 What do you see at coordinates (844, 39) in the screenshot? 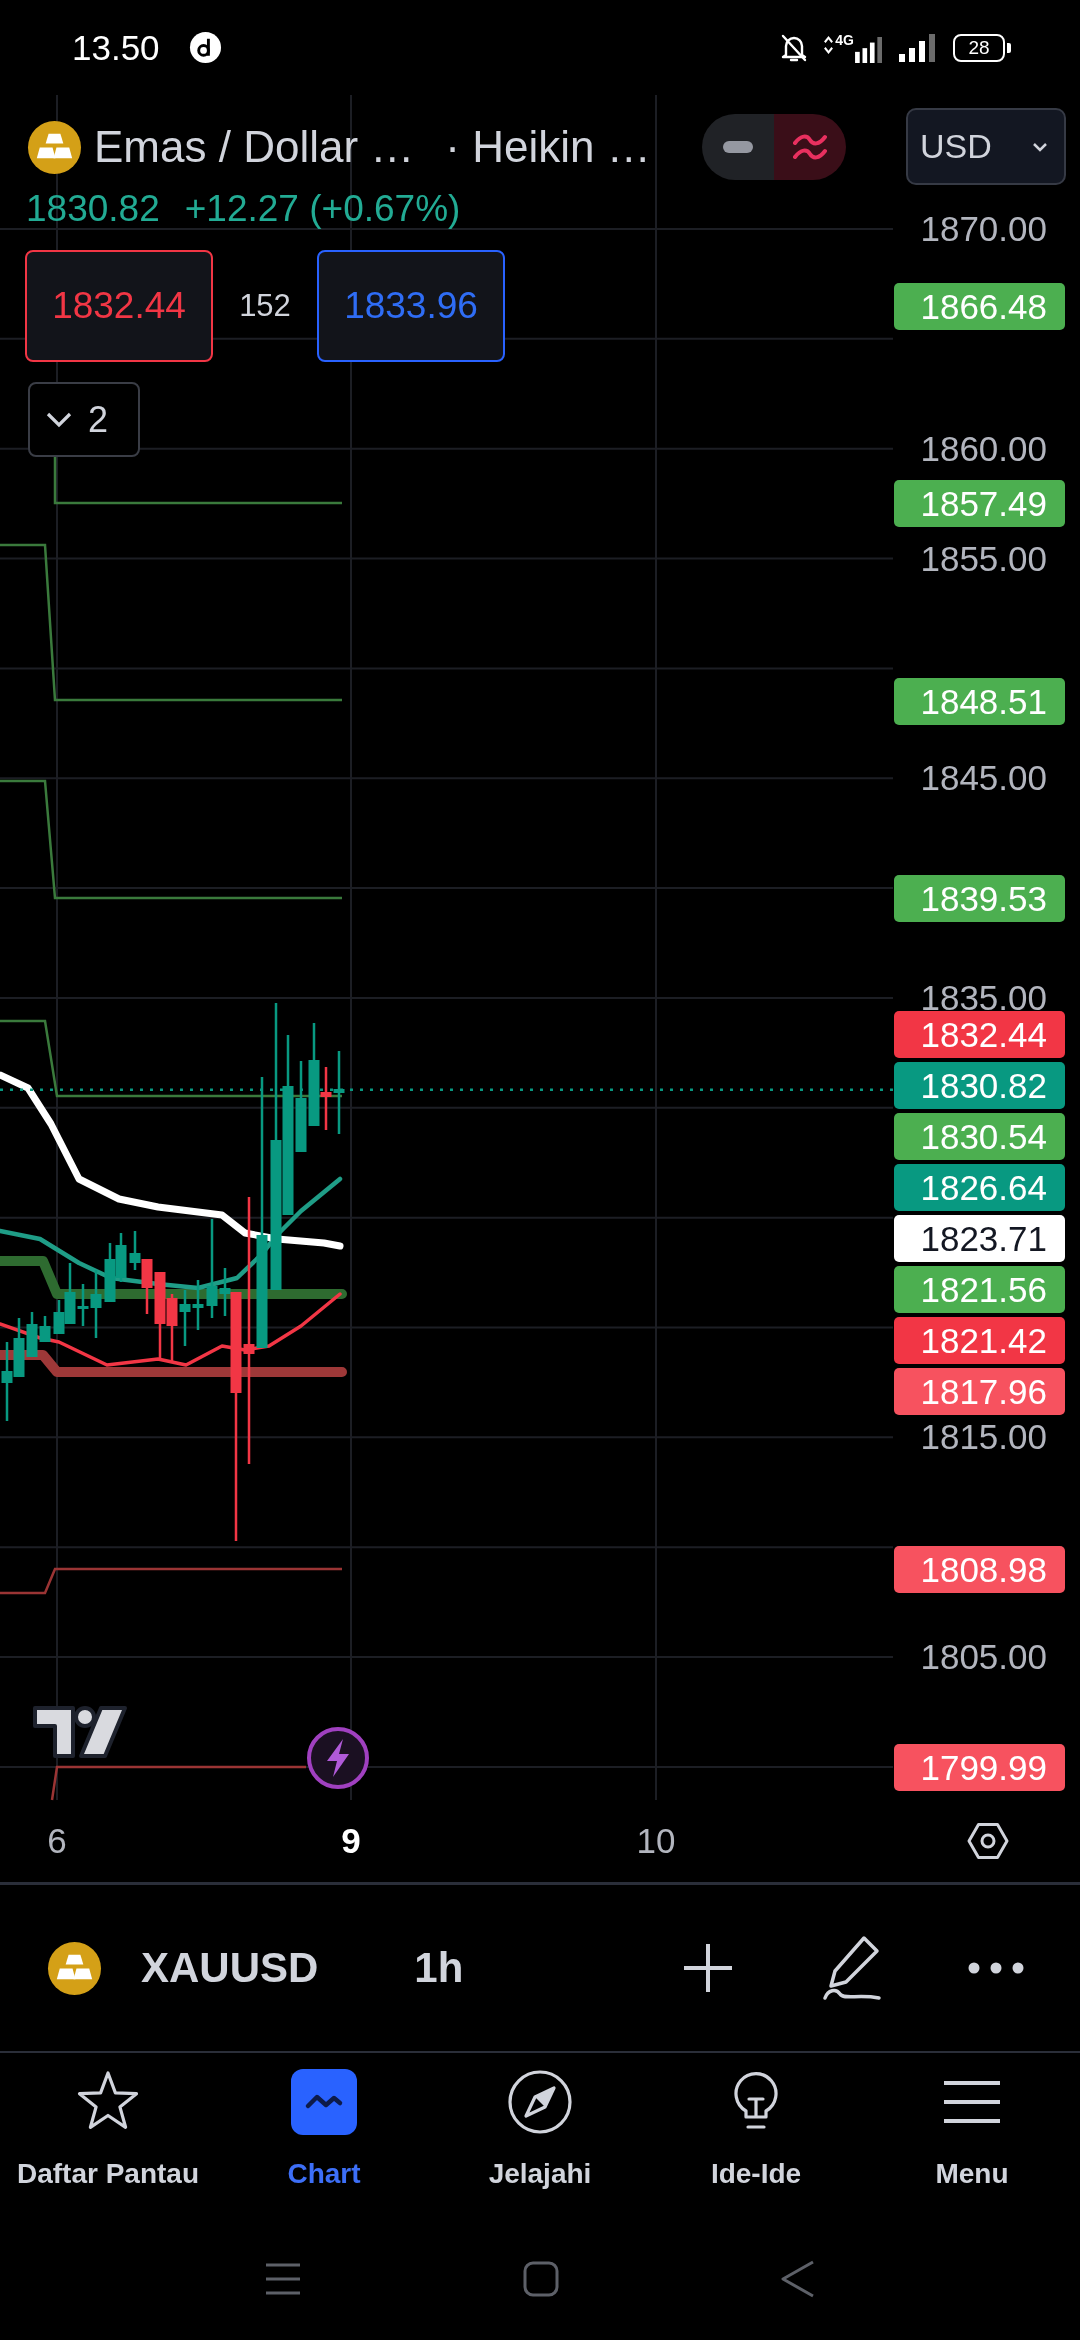
I see `network-type: 4G` at bounding box center [844, 39].